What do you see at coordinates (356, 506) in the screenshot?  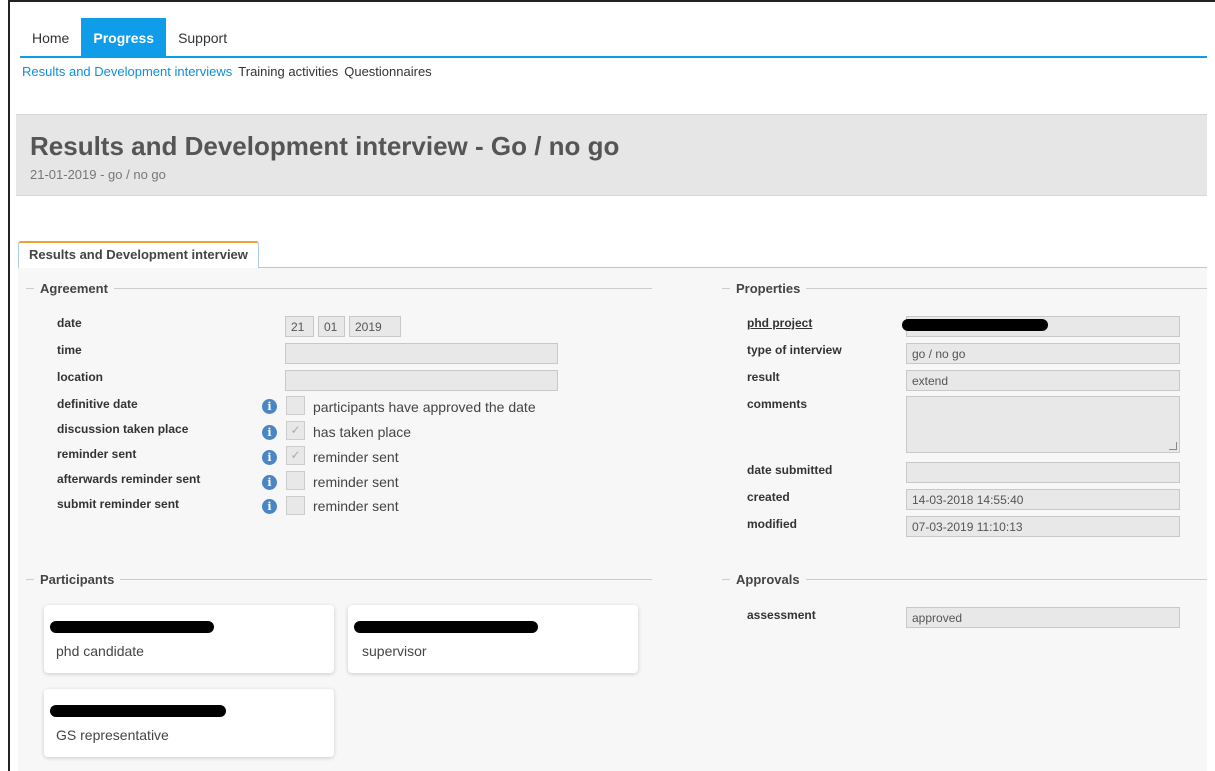 I see `submit-reminder-text: reminder sent` at bounding box center [356, 506].